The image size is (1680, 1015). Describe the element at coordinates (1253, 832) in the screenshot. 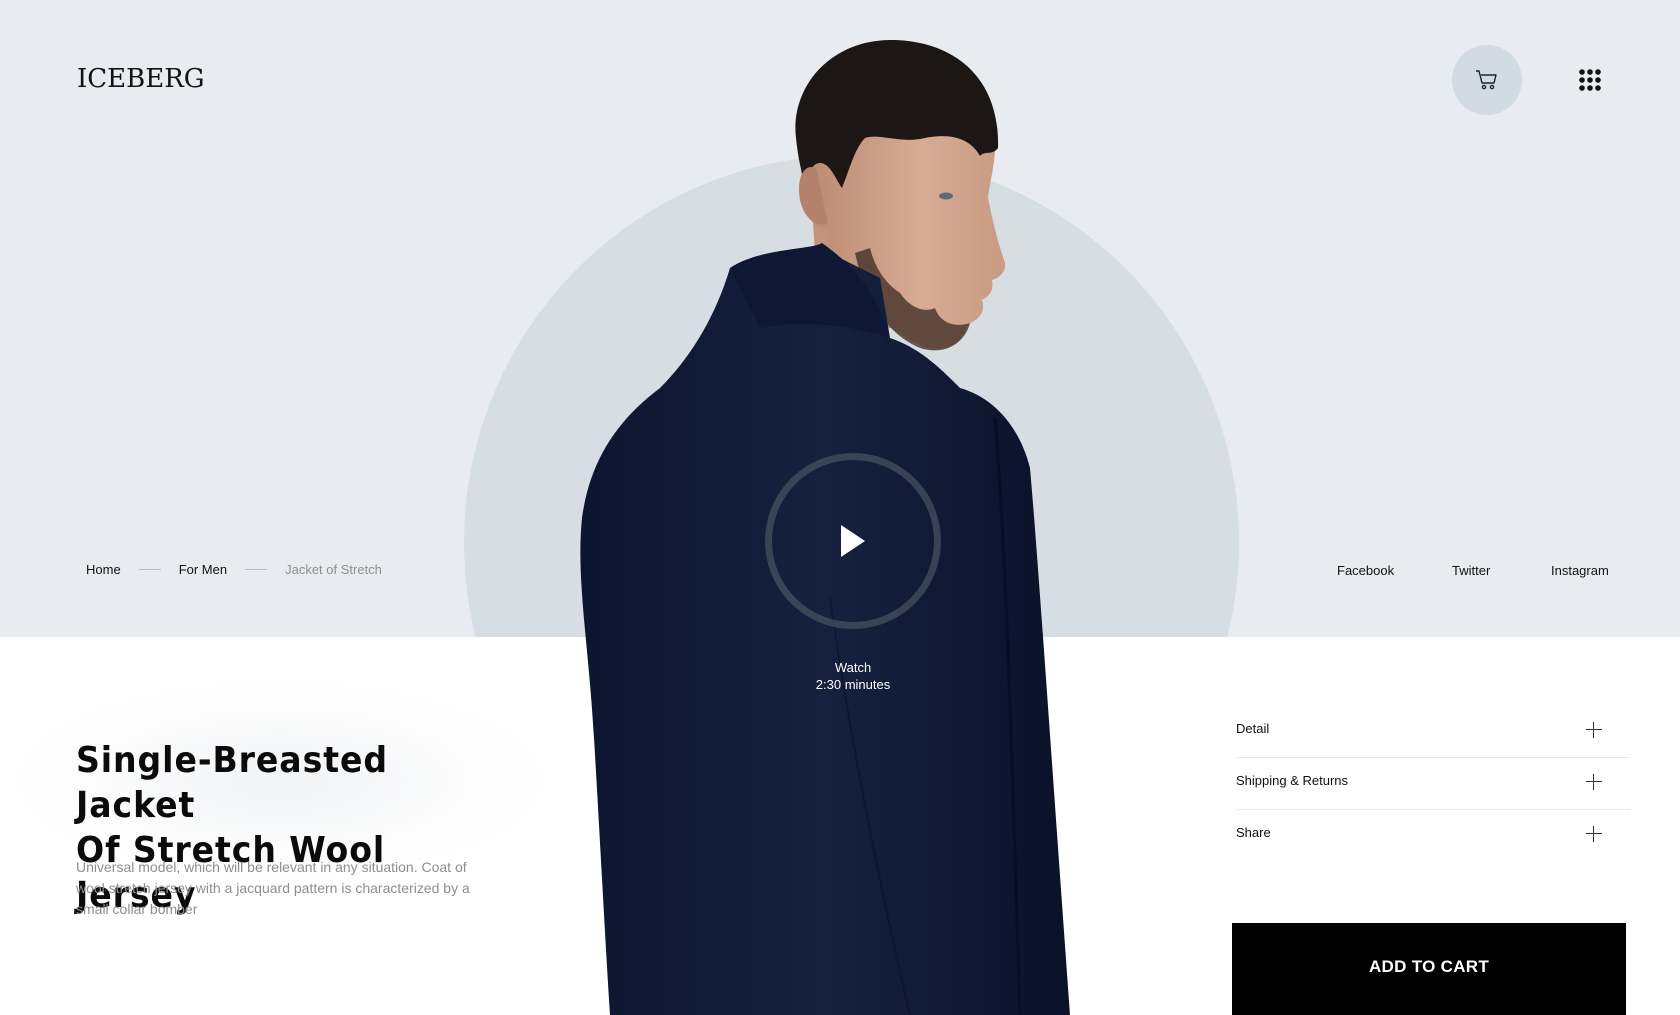

I see `accordion-label: Share` at that location.